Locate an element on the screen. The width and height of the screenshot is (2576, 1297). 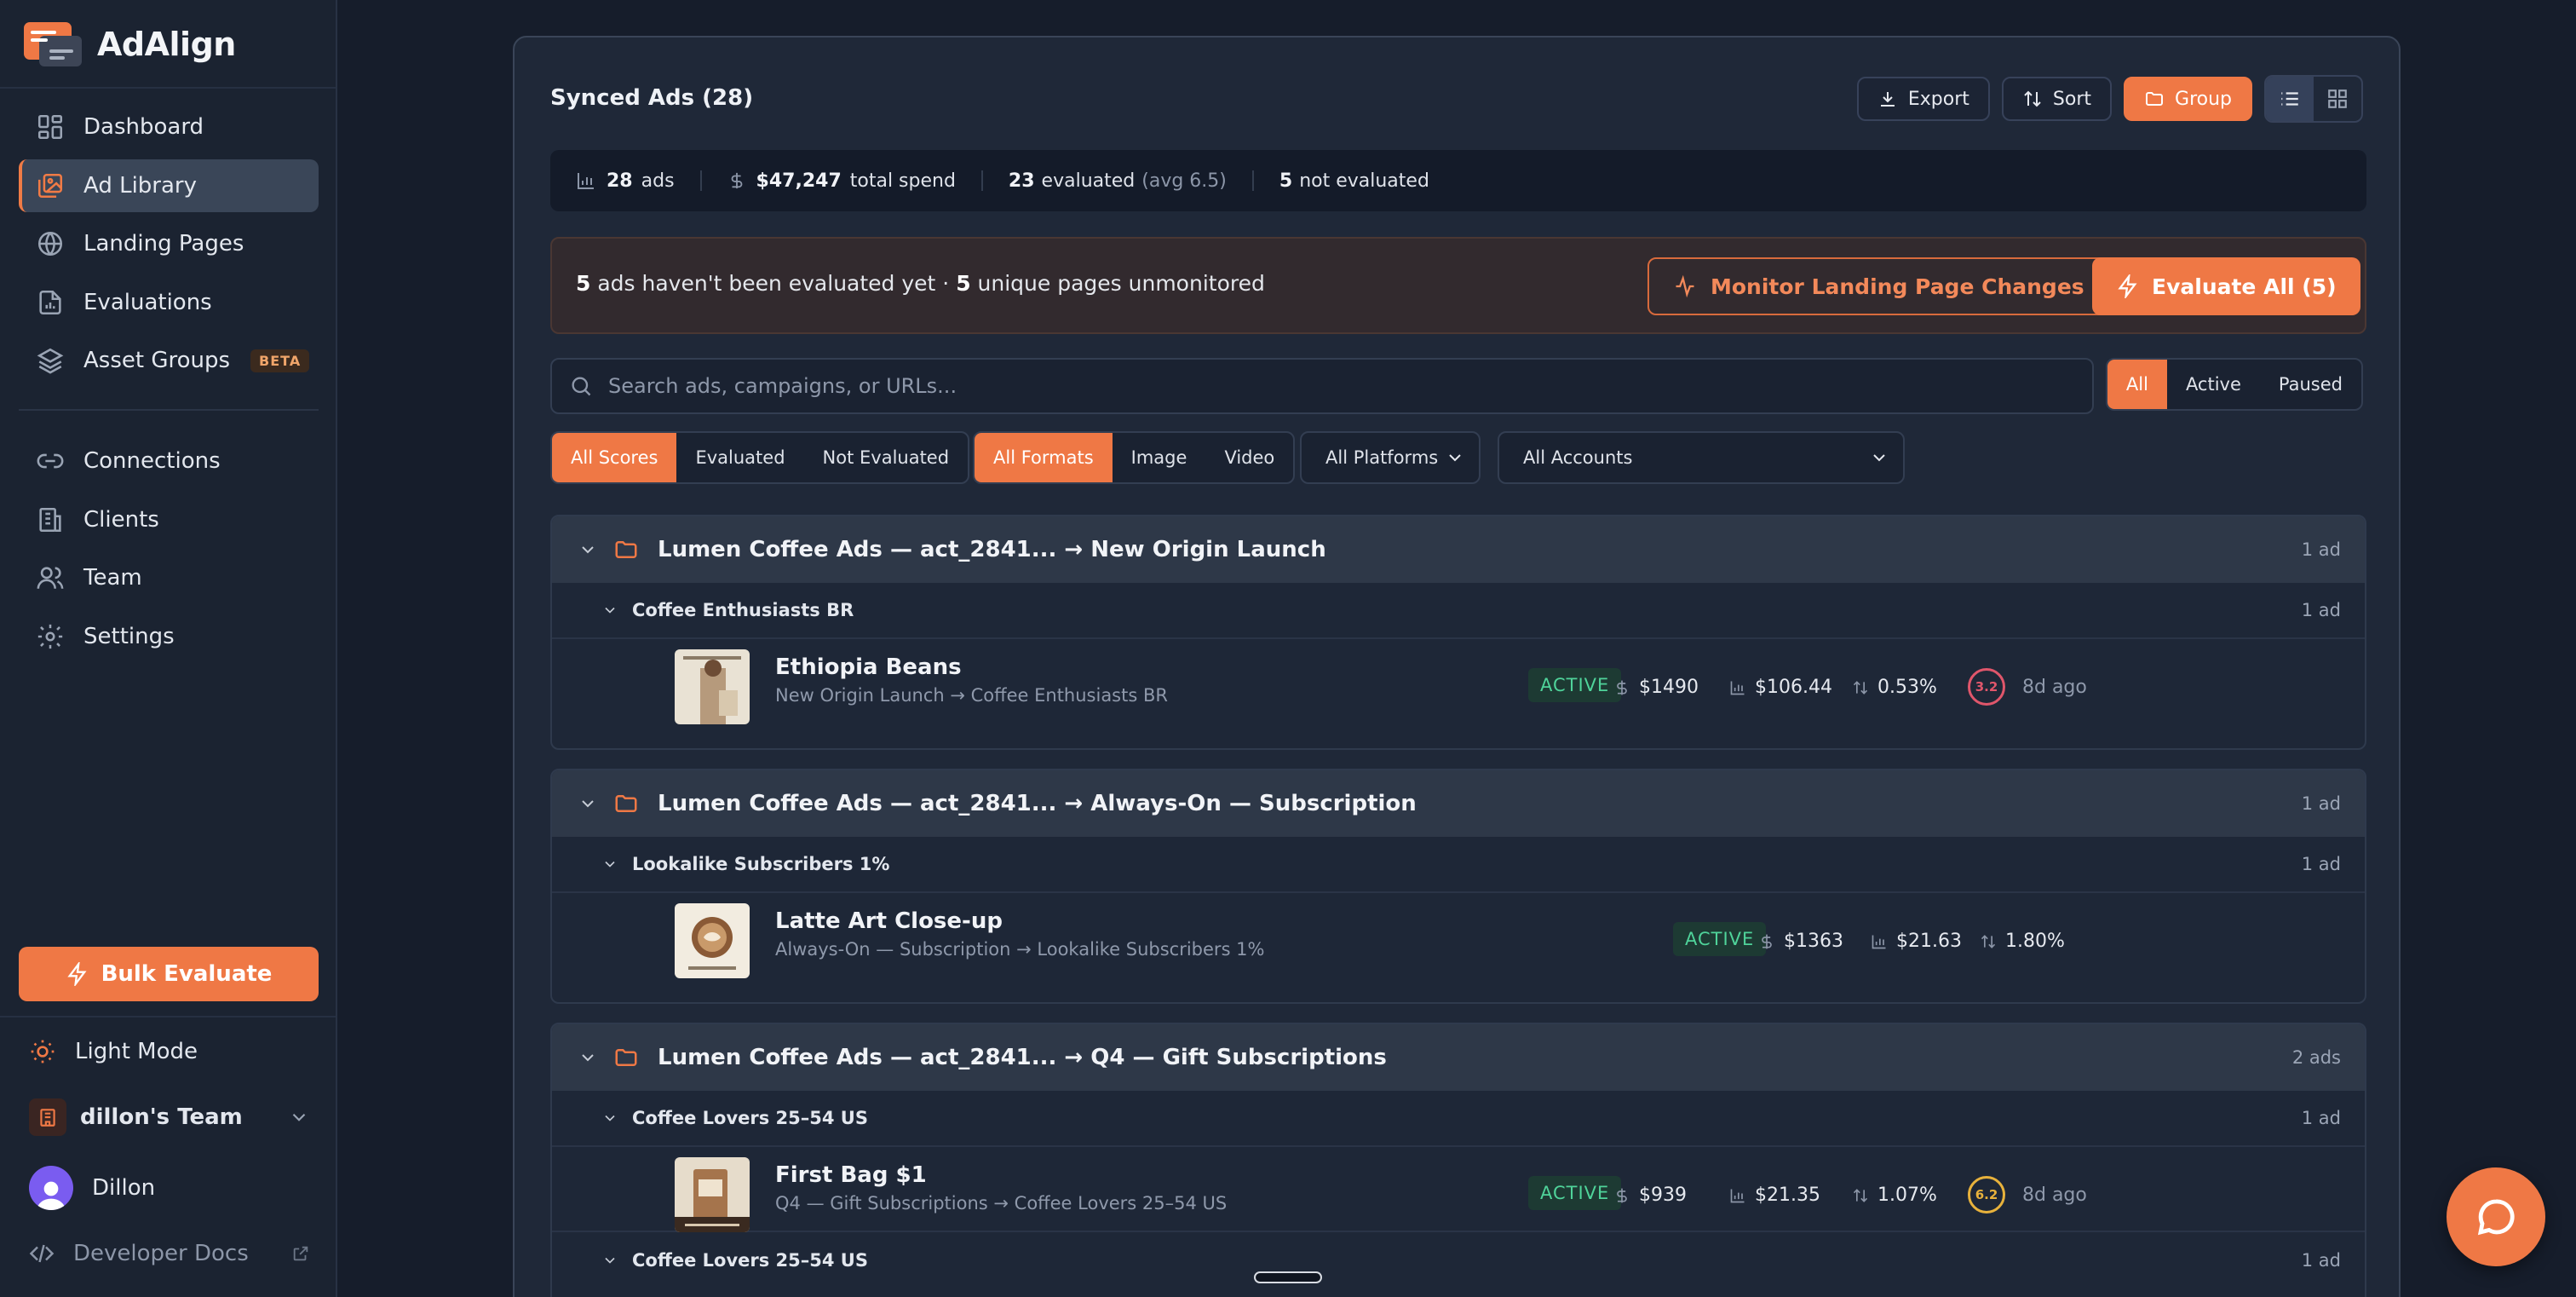
report-icon is located at coordinates (51, 302).